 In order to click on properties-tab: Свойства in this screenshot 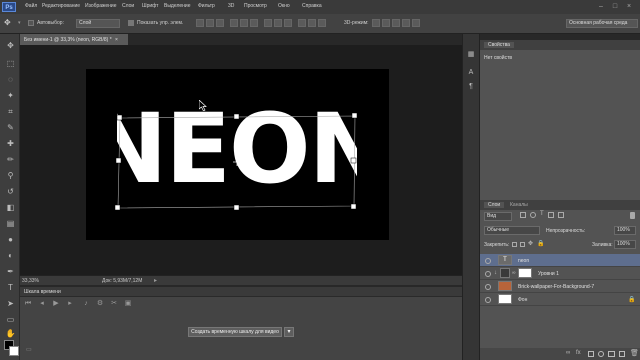, I will do `click(499, 45)`.